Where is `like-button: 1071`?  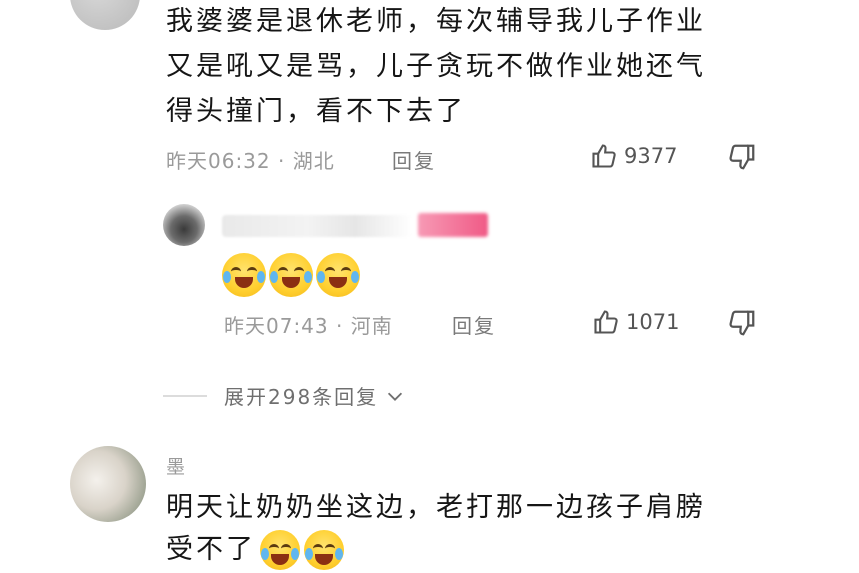
like-button: 1071 is located at coordinates (635, 322).